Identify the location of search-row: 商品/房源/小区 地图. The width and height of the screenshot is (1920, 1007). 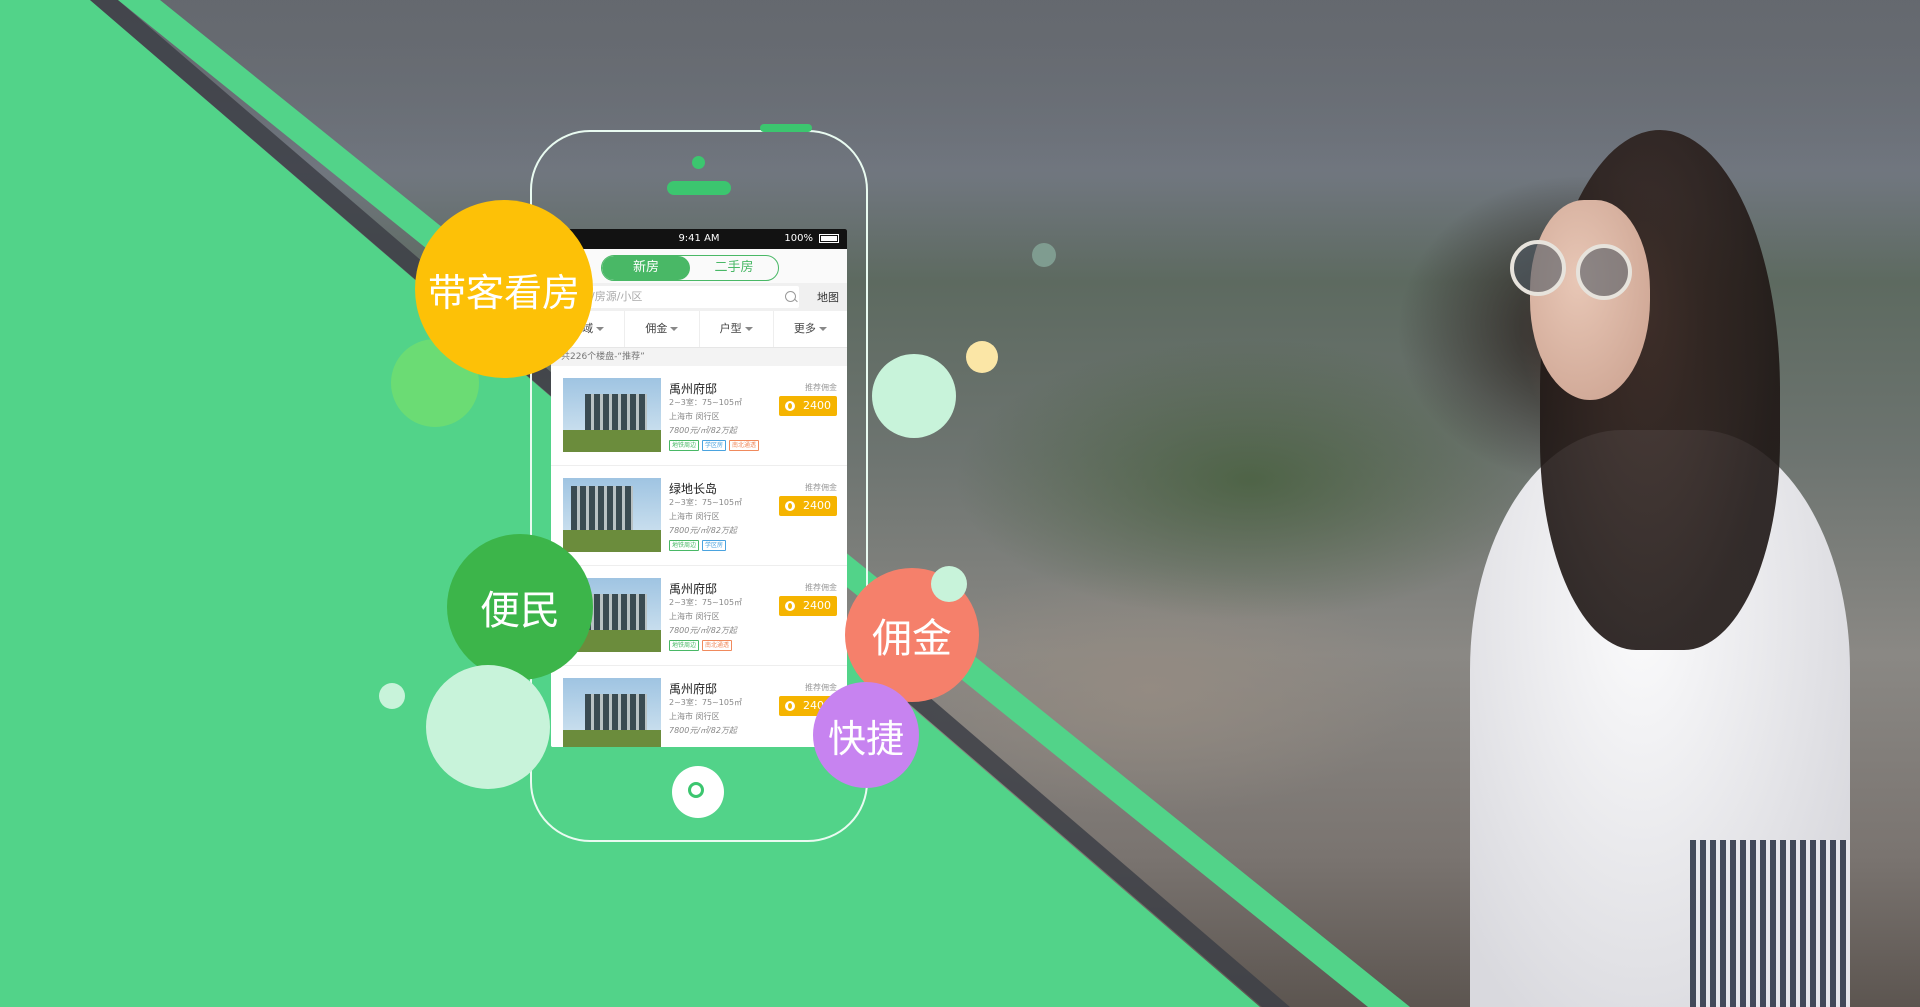
(699, 297).